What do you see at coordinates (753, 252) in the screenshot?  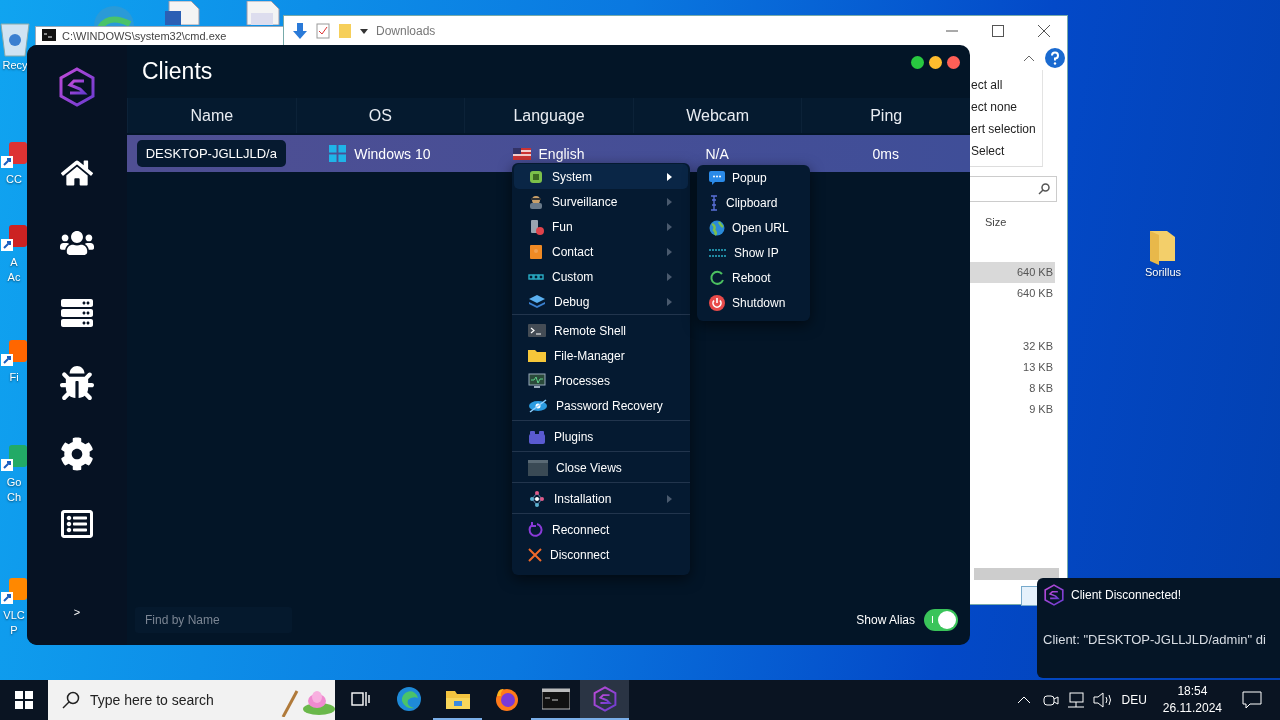 I see `menu-item: Show IP` at bounding box center [753, 252].